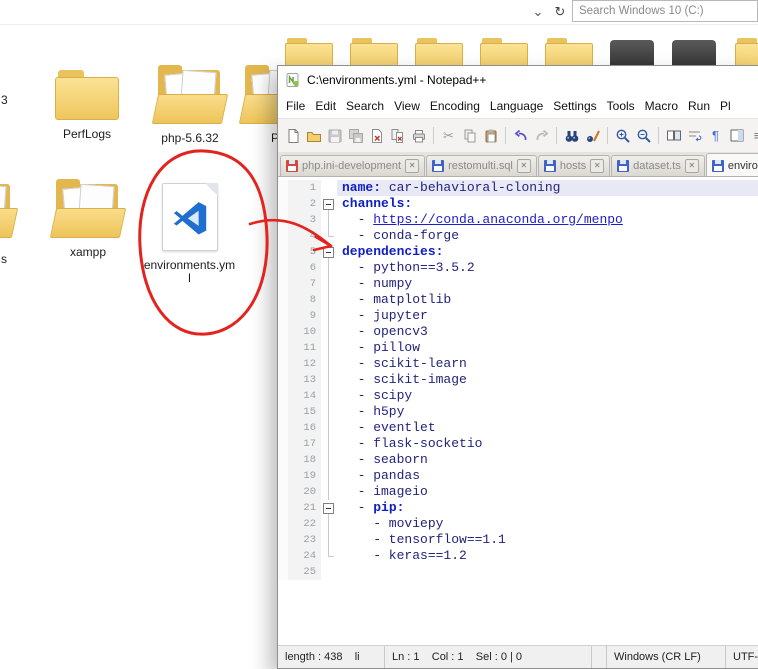 The image size is (758, 669). I want to click on zoom-out-icon, so click(643, 135).